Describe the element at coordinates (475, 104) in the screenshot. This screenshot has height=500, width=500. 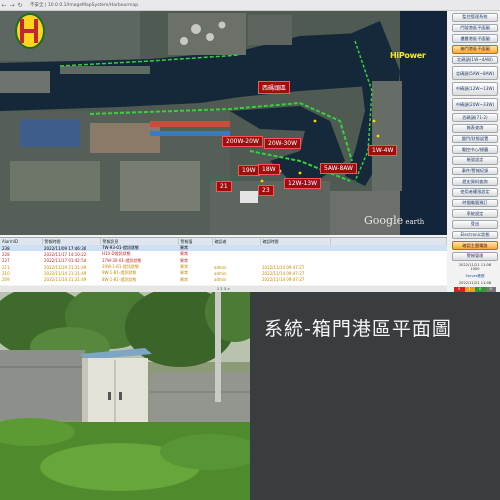
I see `sidebar-item-middle-20w: 中碼頭(20W~33W)` at that location.